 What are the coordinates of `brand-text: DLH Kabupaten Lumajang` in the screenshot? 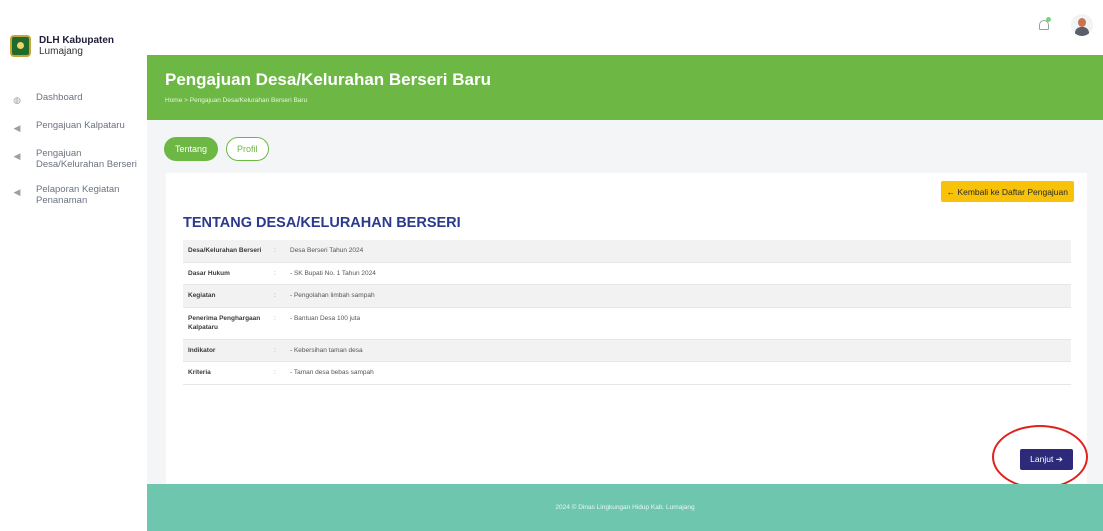 It's located at (84, 46).